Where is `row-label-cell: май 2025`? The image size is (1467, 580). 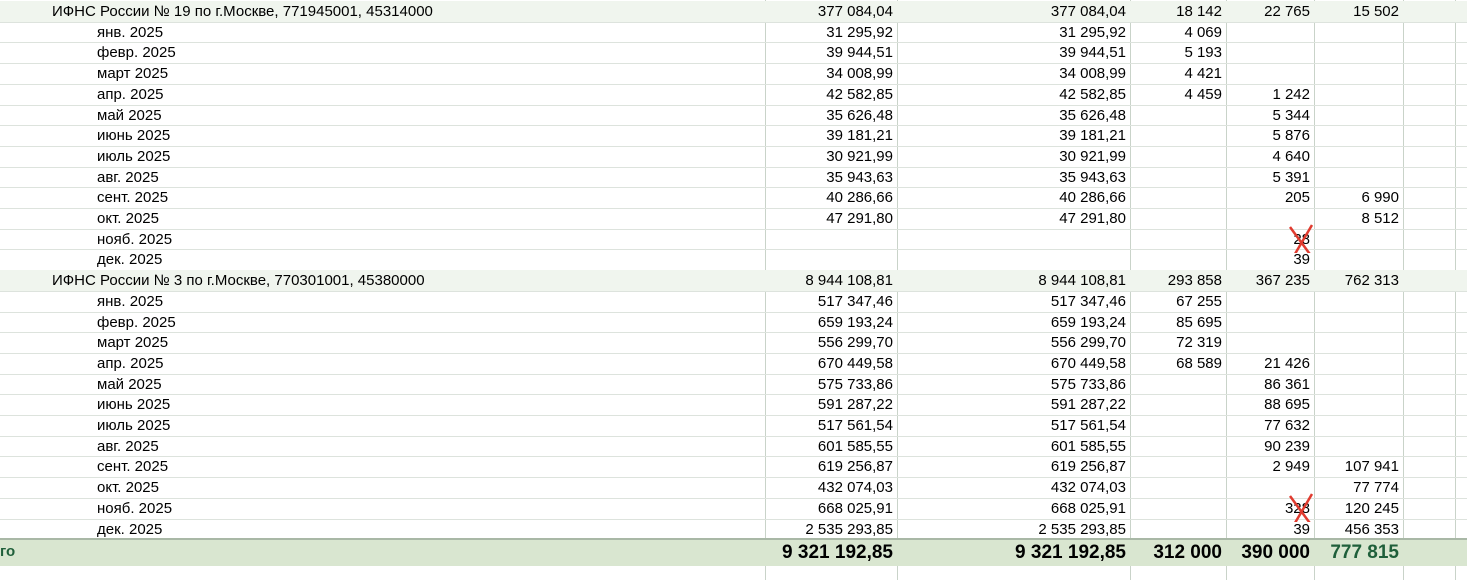 row-label-cell: май 2025 is located at coordinates (382, 384).